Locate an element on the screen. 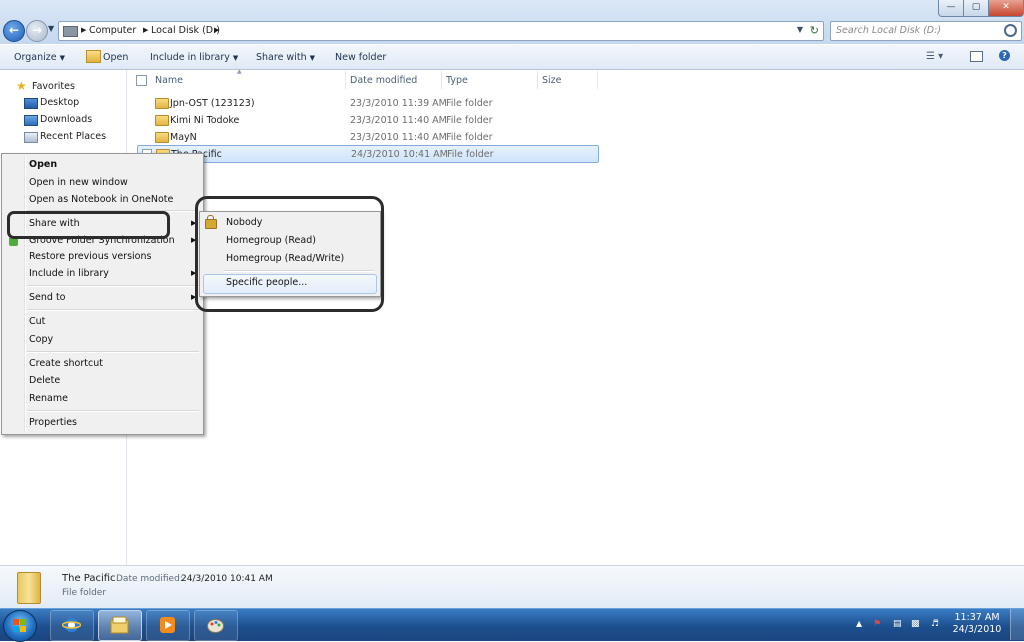 Image resolution: width=1024 pixels, height=642 pixels. windows-logo-icon is located at coordinates (19, 625).